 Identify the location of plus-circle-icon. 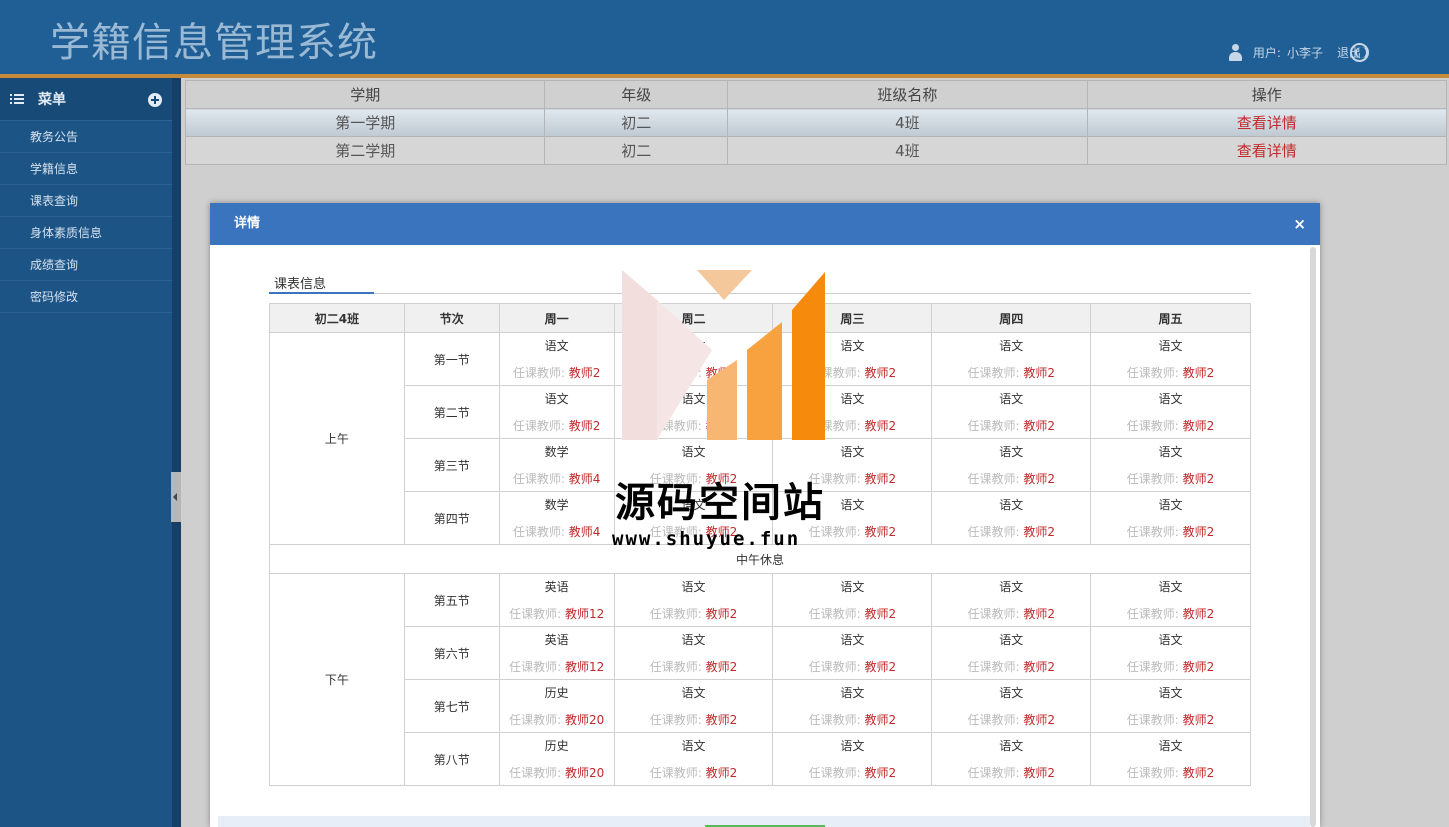
(155, 100).